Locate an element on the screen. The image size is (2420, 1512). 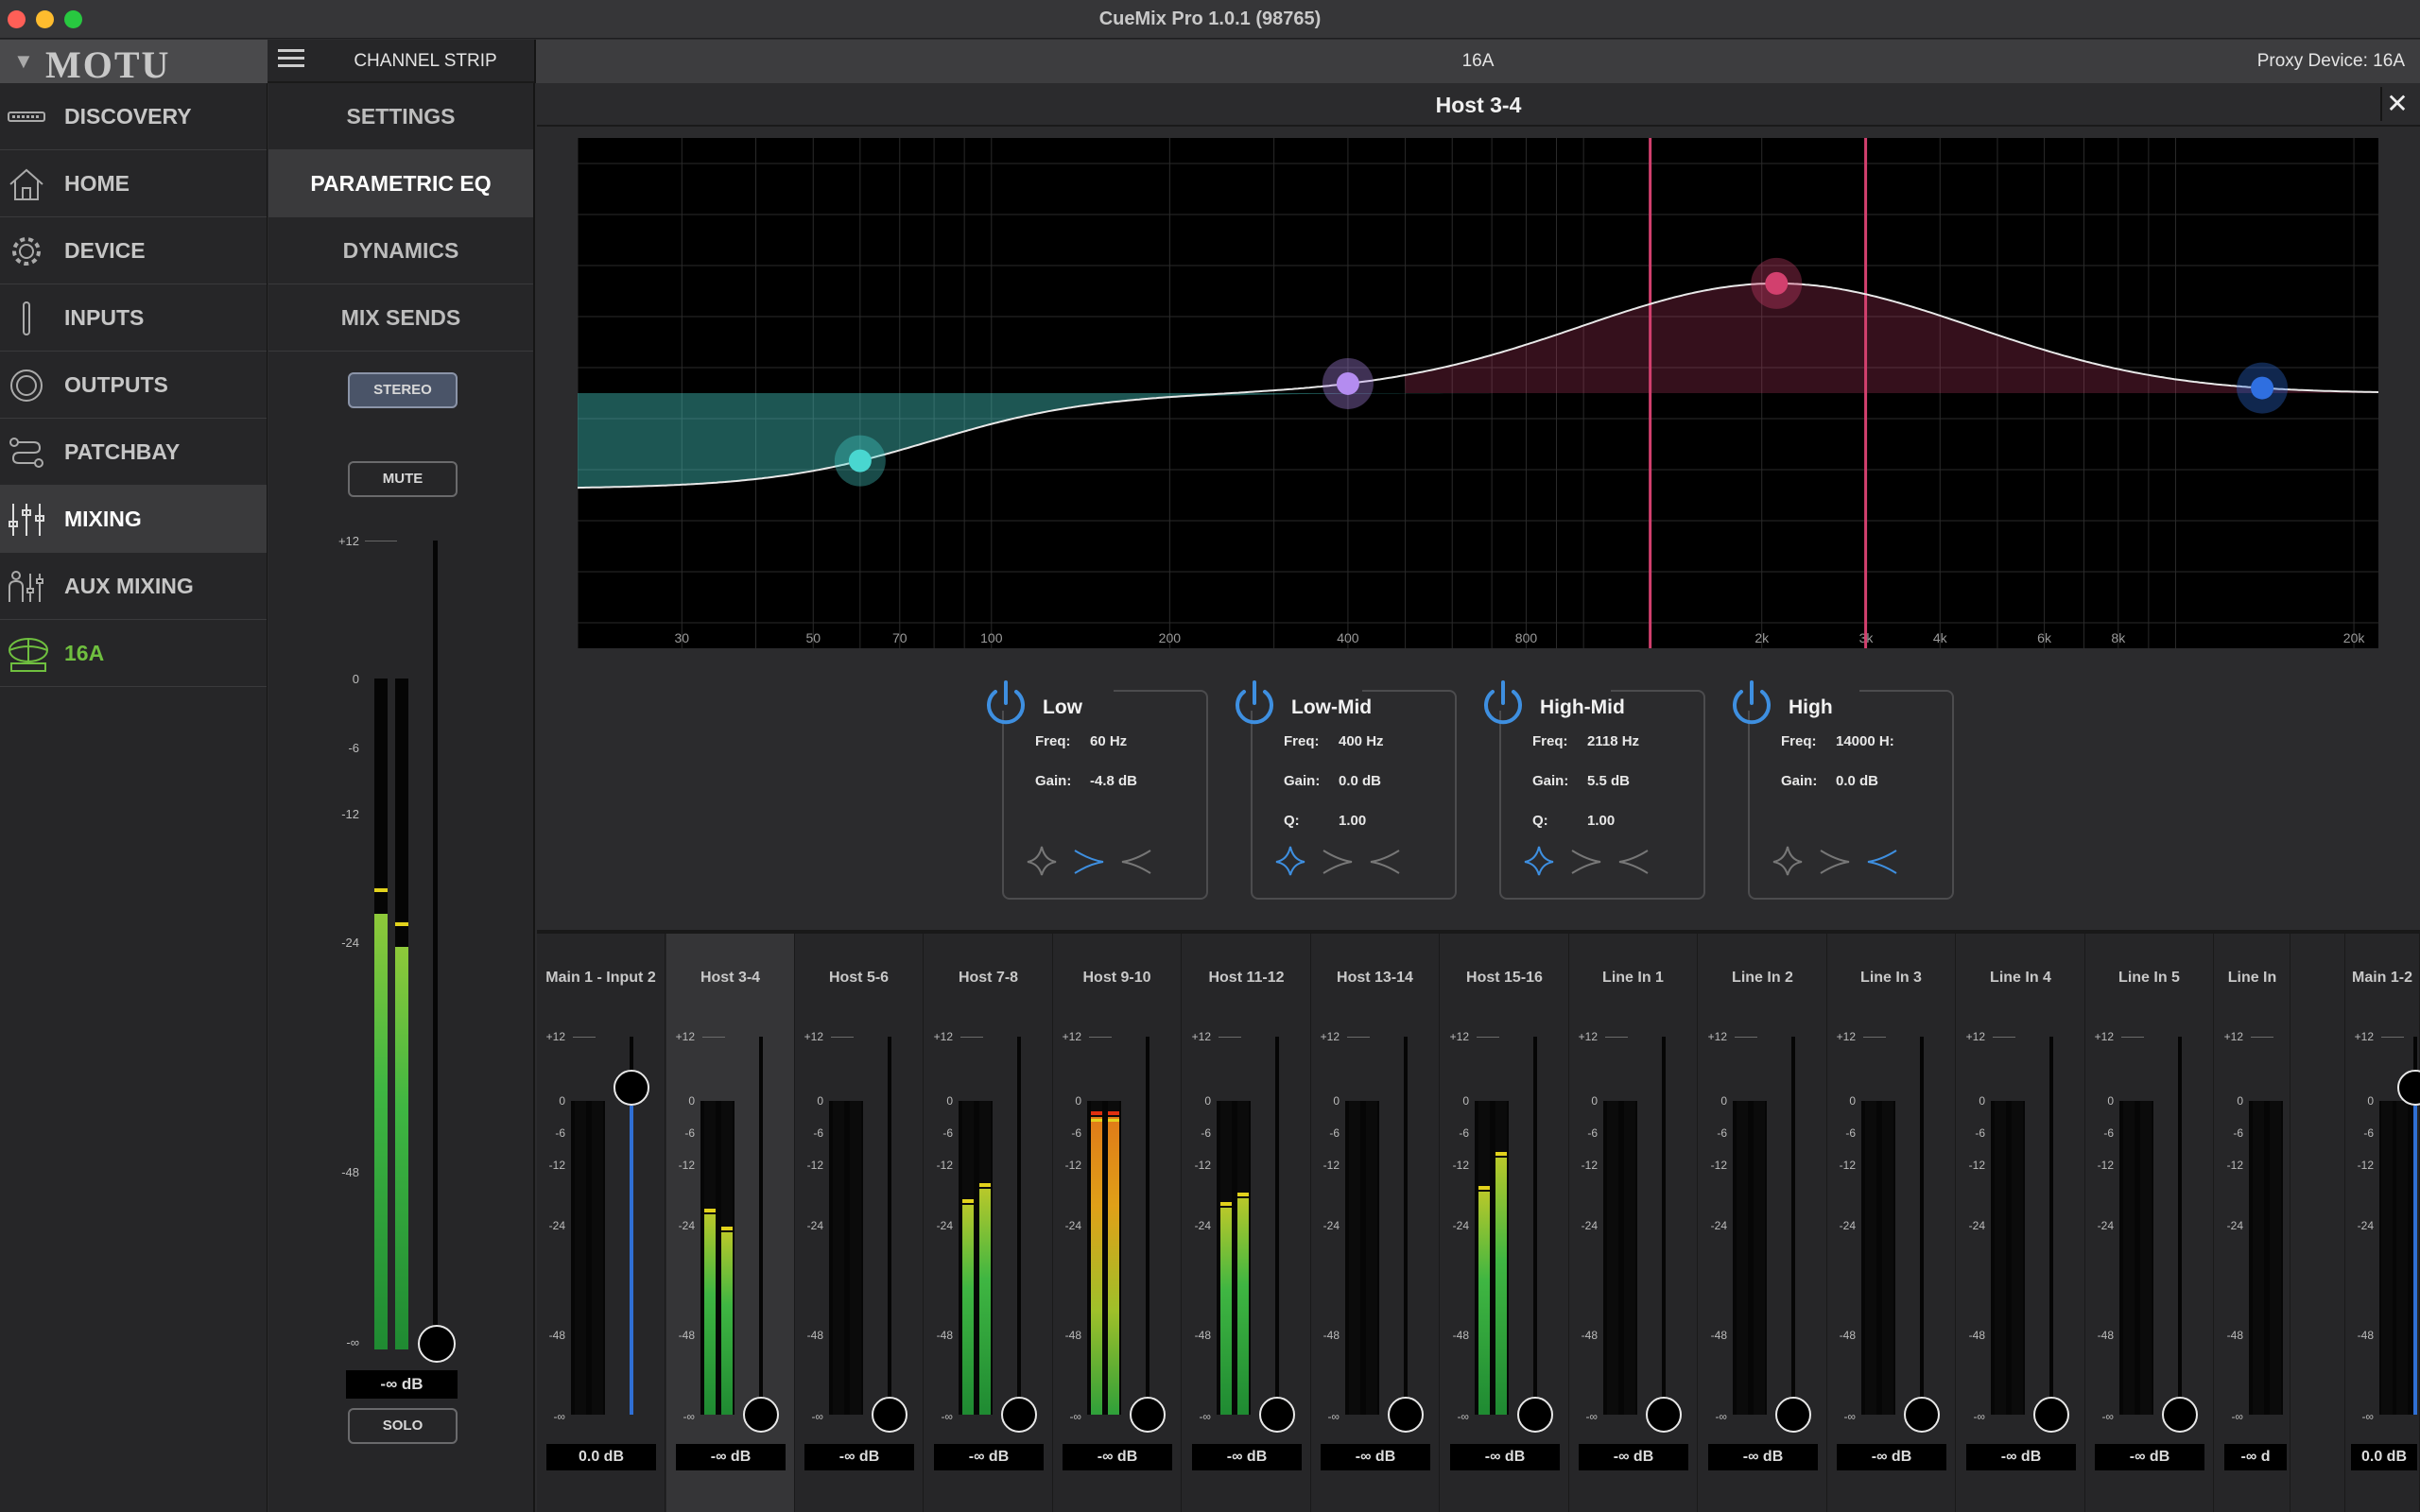
tab-dynamics: DYNAMICS is located at coordinates (400, 250).